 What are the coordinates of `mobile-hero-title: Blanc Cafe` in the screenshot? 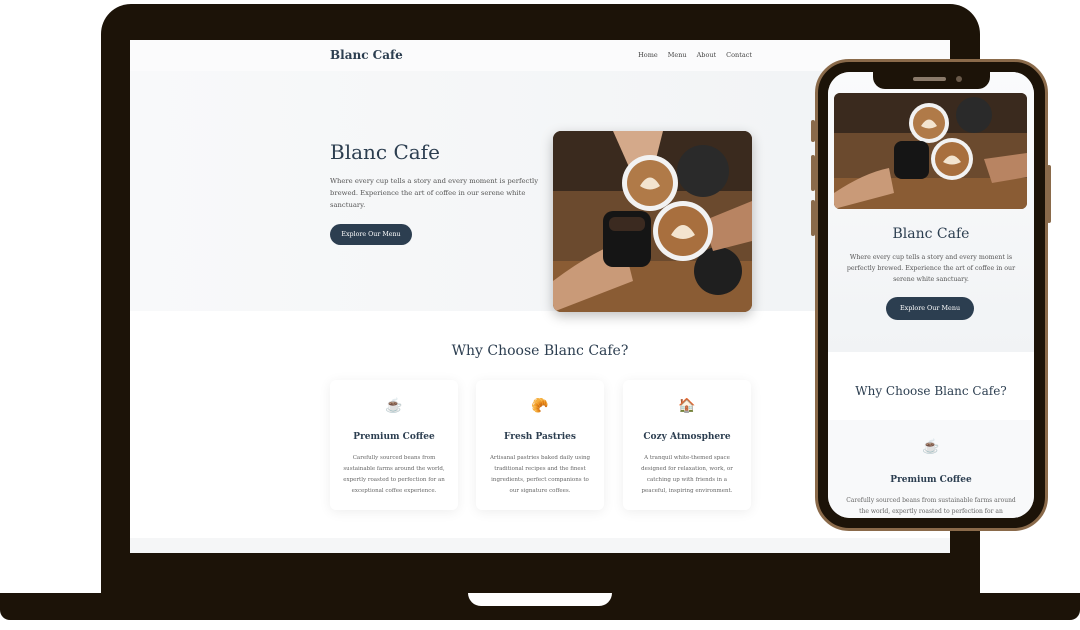 It's located at (931, 234).